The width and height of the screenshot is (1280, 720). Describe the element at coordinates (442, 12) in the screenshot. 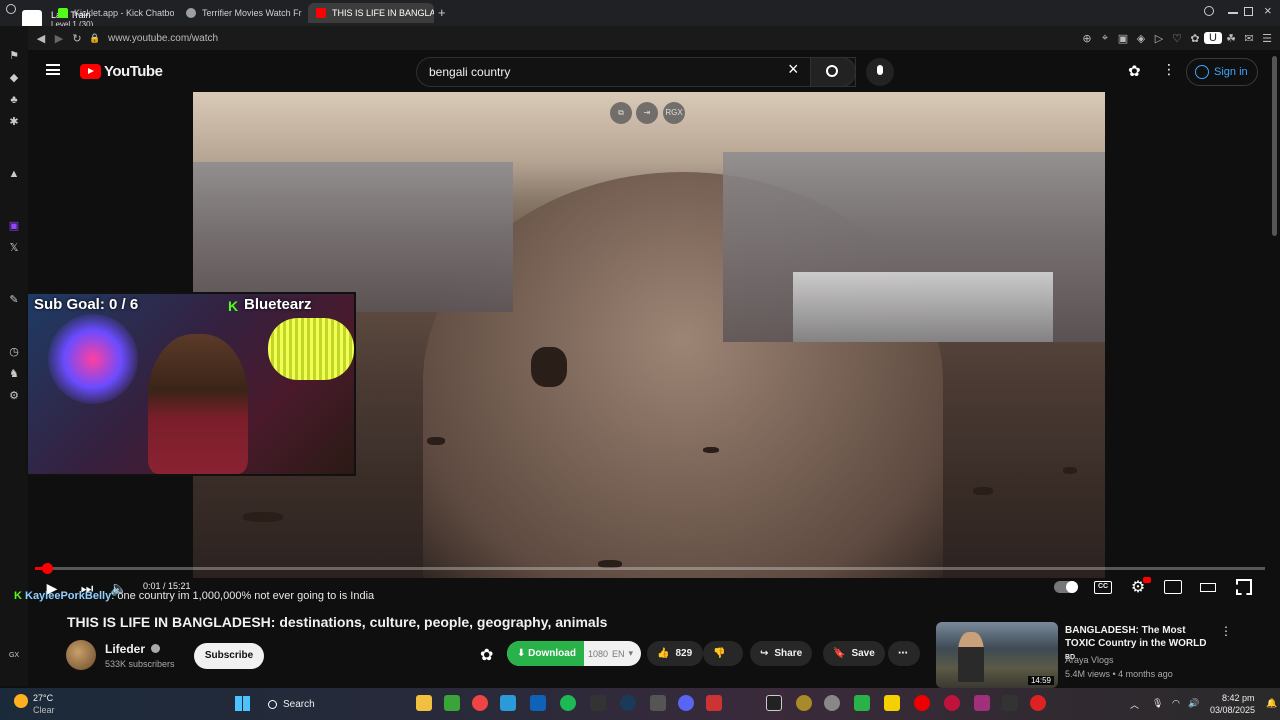

I see `new-tab-button: +` at that location.